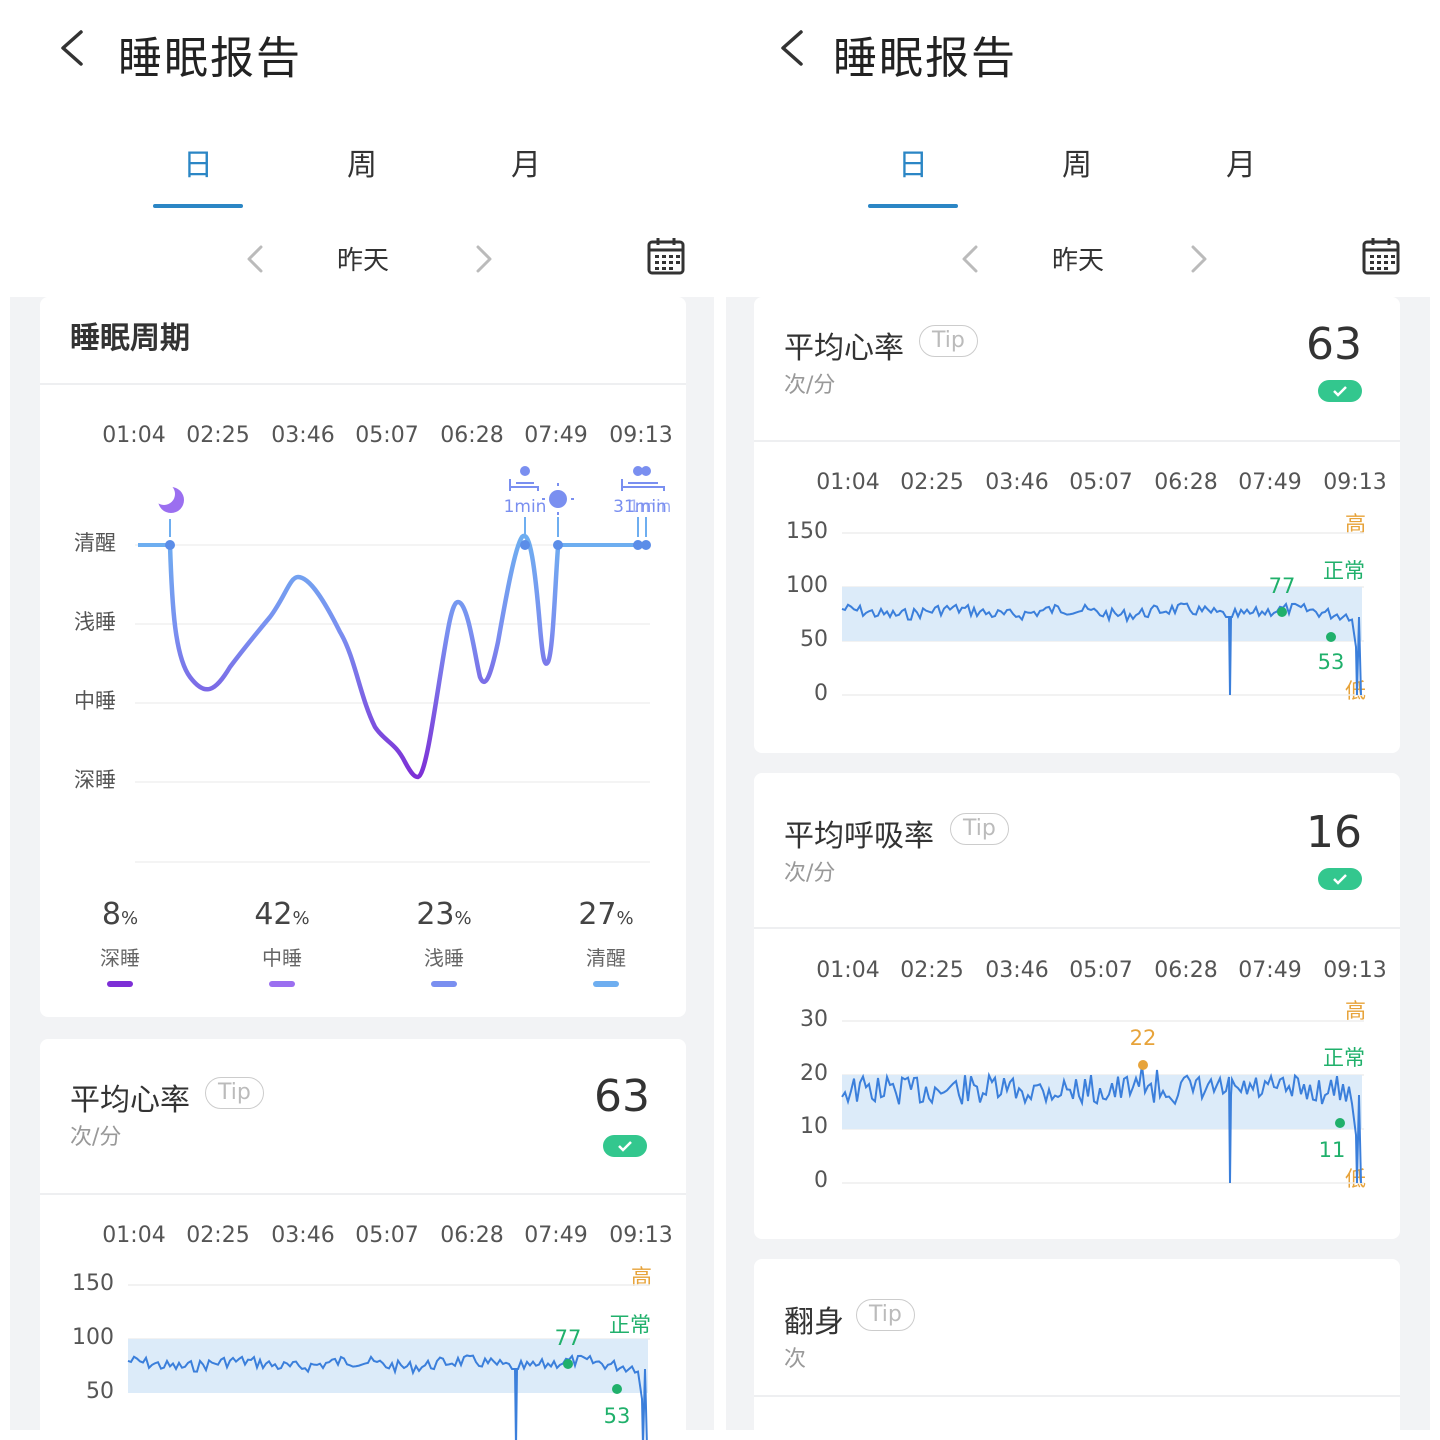 This screenshot has height=1440, width=1440. Describe the element at coordinates (403, 664) in the screenshot. I see `sleep-cycle-chart: 1min 31min 1min` at that location.